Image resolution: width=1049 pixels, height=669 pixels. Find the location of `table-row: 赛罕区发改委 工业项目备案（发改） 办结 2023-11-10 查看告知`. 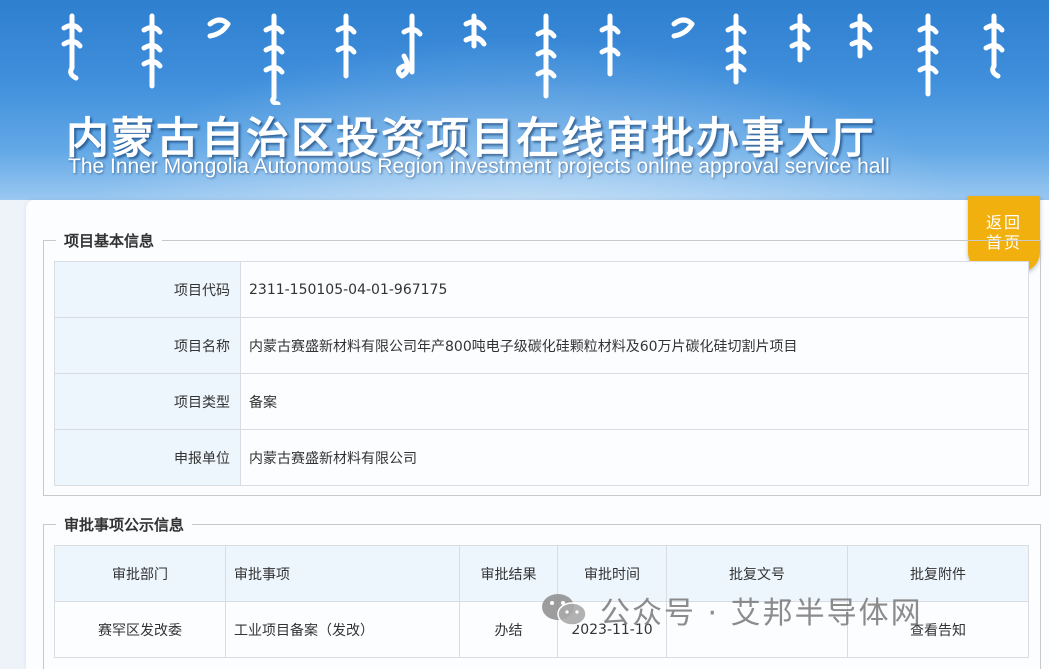

table-row: 赛罕区发改委 工业项目备案（发改） 办结 2023-11-10 查看告知 is located at coordinates (541, 629).